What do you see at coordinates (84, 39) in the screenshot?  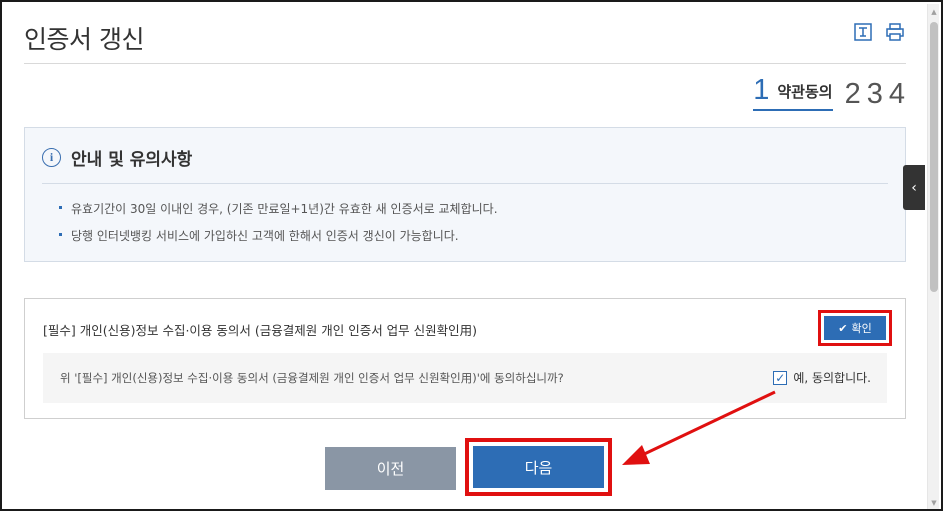 I see `page-title: 인증서 갱신` at bounding box center [84, 39].